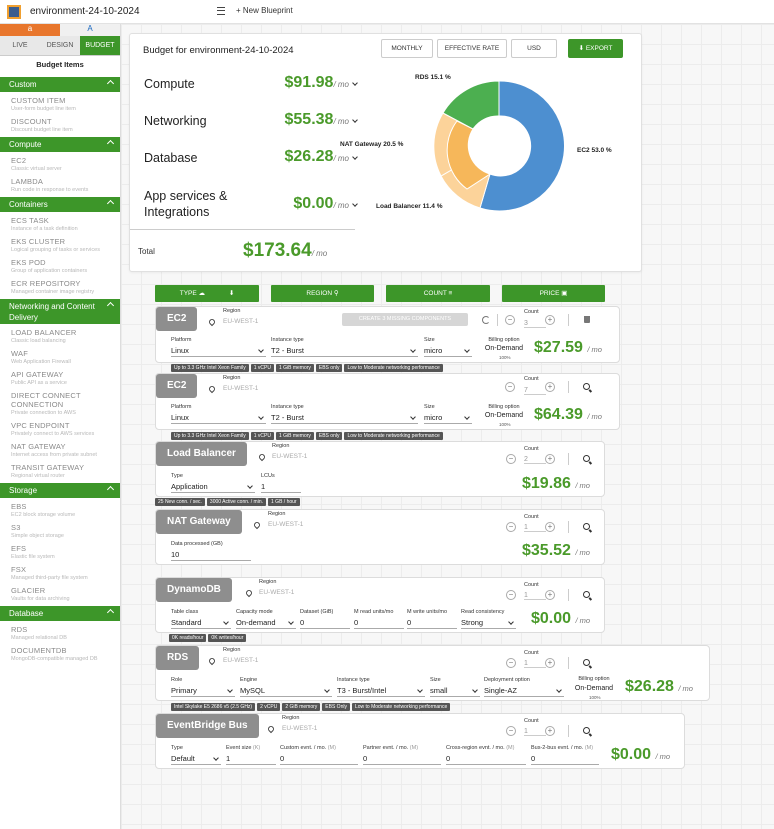 Image resolution: width=774 pixels, height=829 pixels. I want to click on sidebar-item: DOCUMENTDB MongoDB-compatible managed DB, so click(60, 652).